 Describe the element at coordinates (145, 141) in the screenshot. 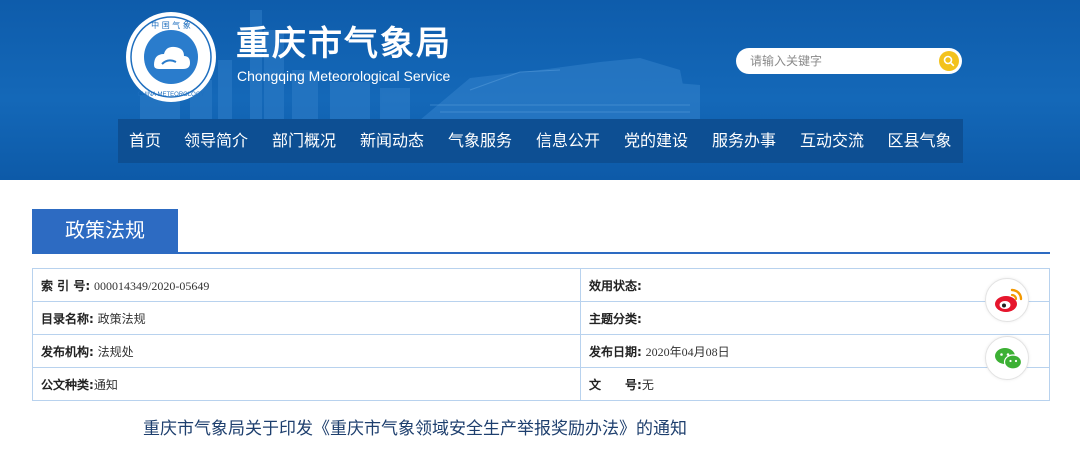

I see `nav-item-home: 首页` at that location.